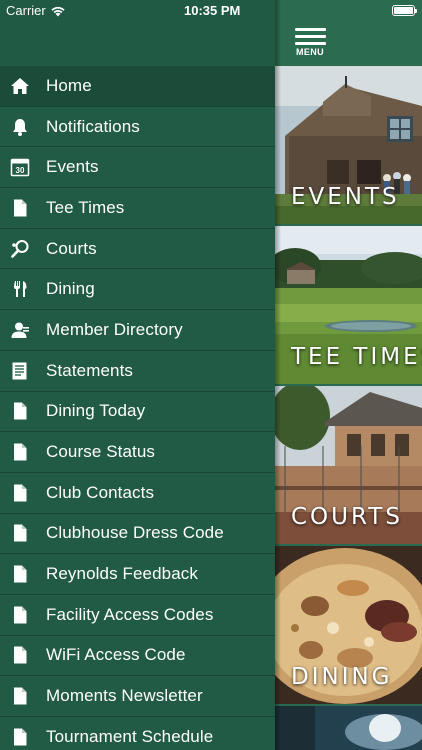 This screenshot has height=750, width=422. Describe the element at coordinates (347, 517) in the screenshot. I see `courts-tile-label: COURTS` at that location.